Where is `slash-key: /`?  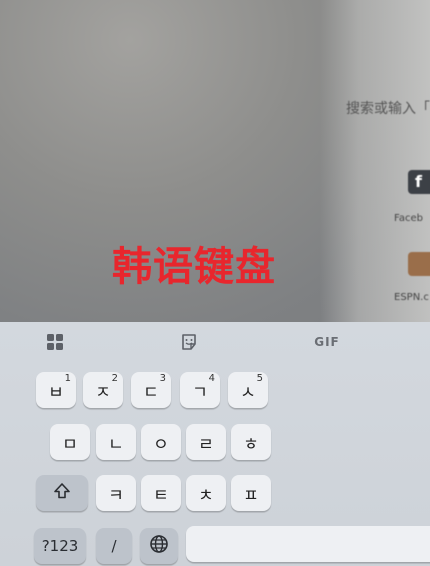
slash-key: / is located at coordinates (114, 546).